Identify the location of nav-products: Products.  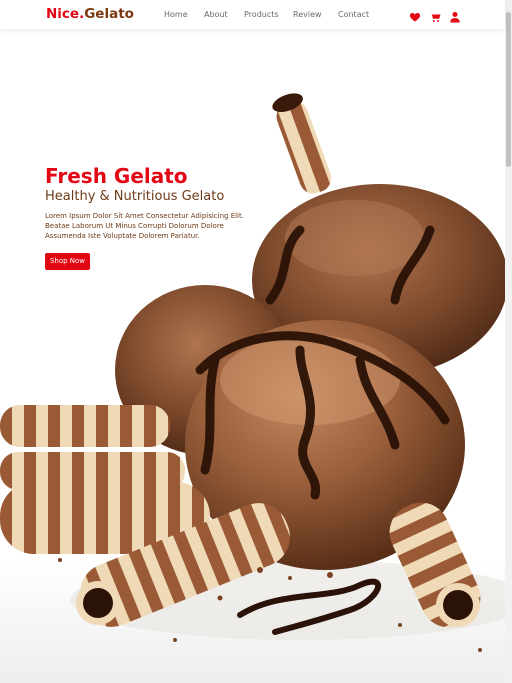
(261, 14).